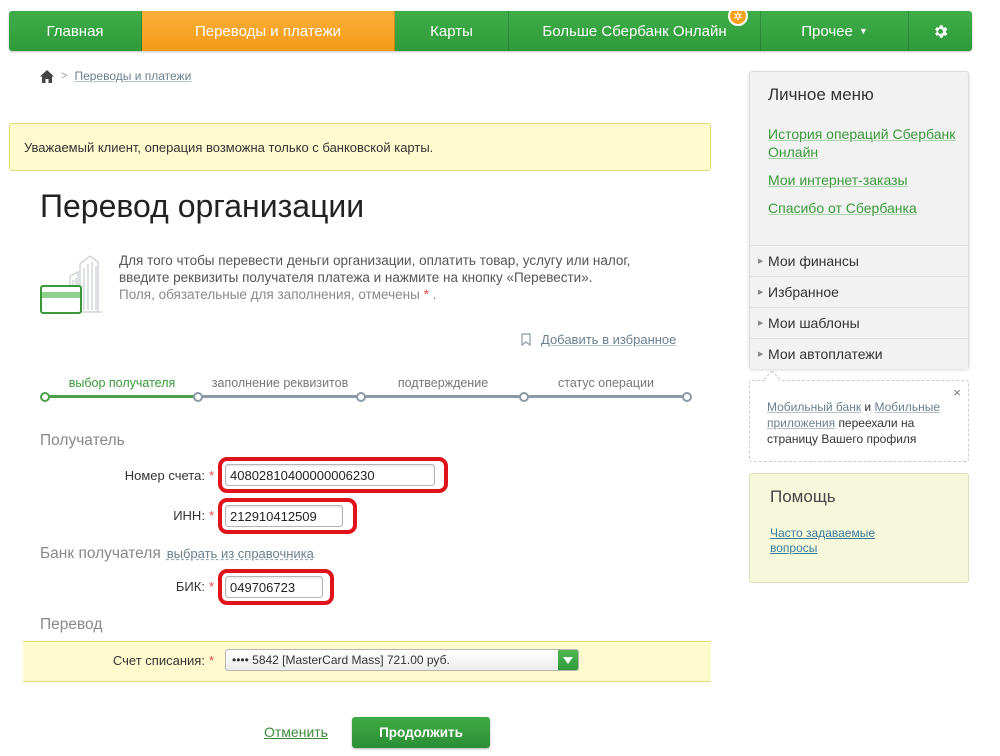 Image resolution: width=1000 pixels, height=756 pixels. I want to click on chevron-down-icon, so click(568, 660).